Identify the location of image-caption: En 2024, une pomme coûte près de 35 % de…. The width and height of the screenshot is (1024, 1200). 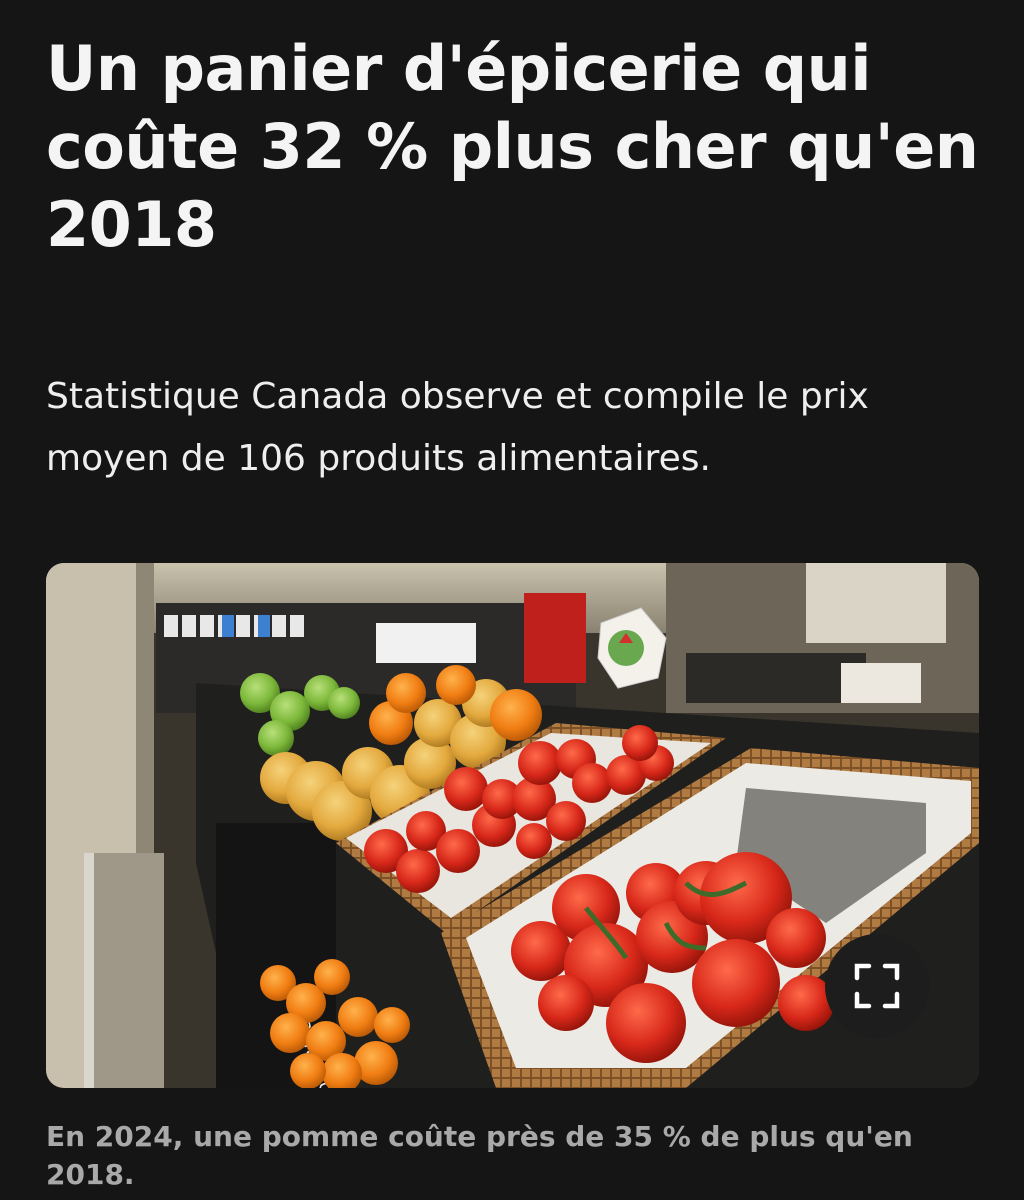
(479, 1155).